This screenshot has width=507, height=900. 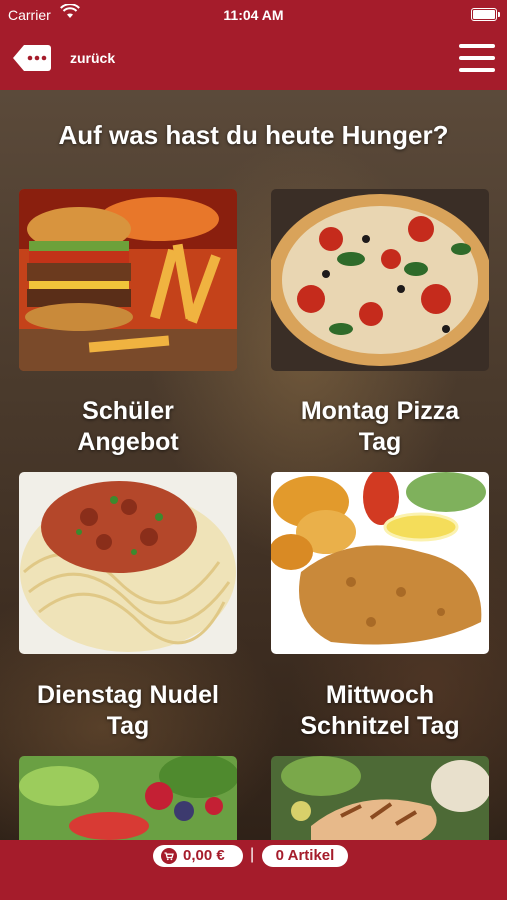 I want to click on category-label-montag-pizza: Montag Pizza Tag, so click(x=380, y=426).